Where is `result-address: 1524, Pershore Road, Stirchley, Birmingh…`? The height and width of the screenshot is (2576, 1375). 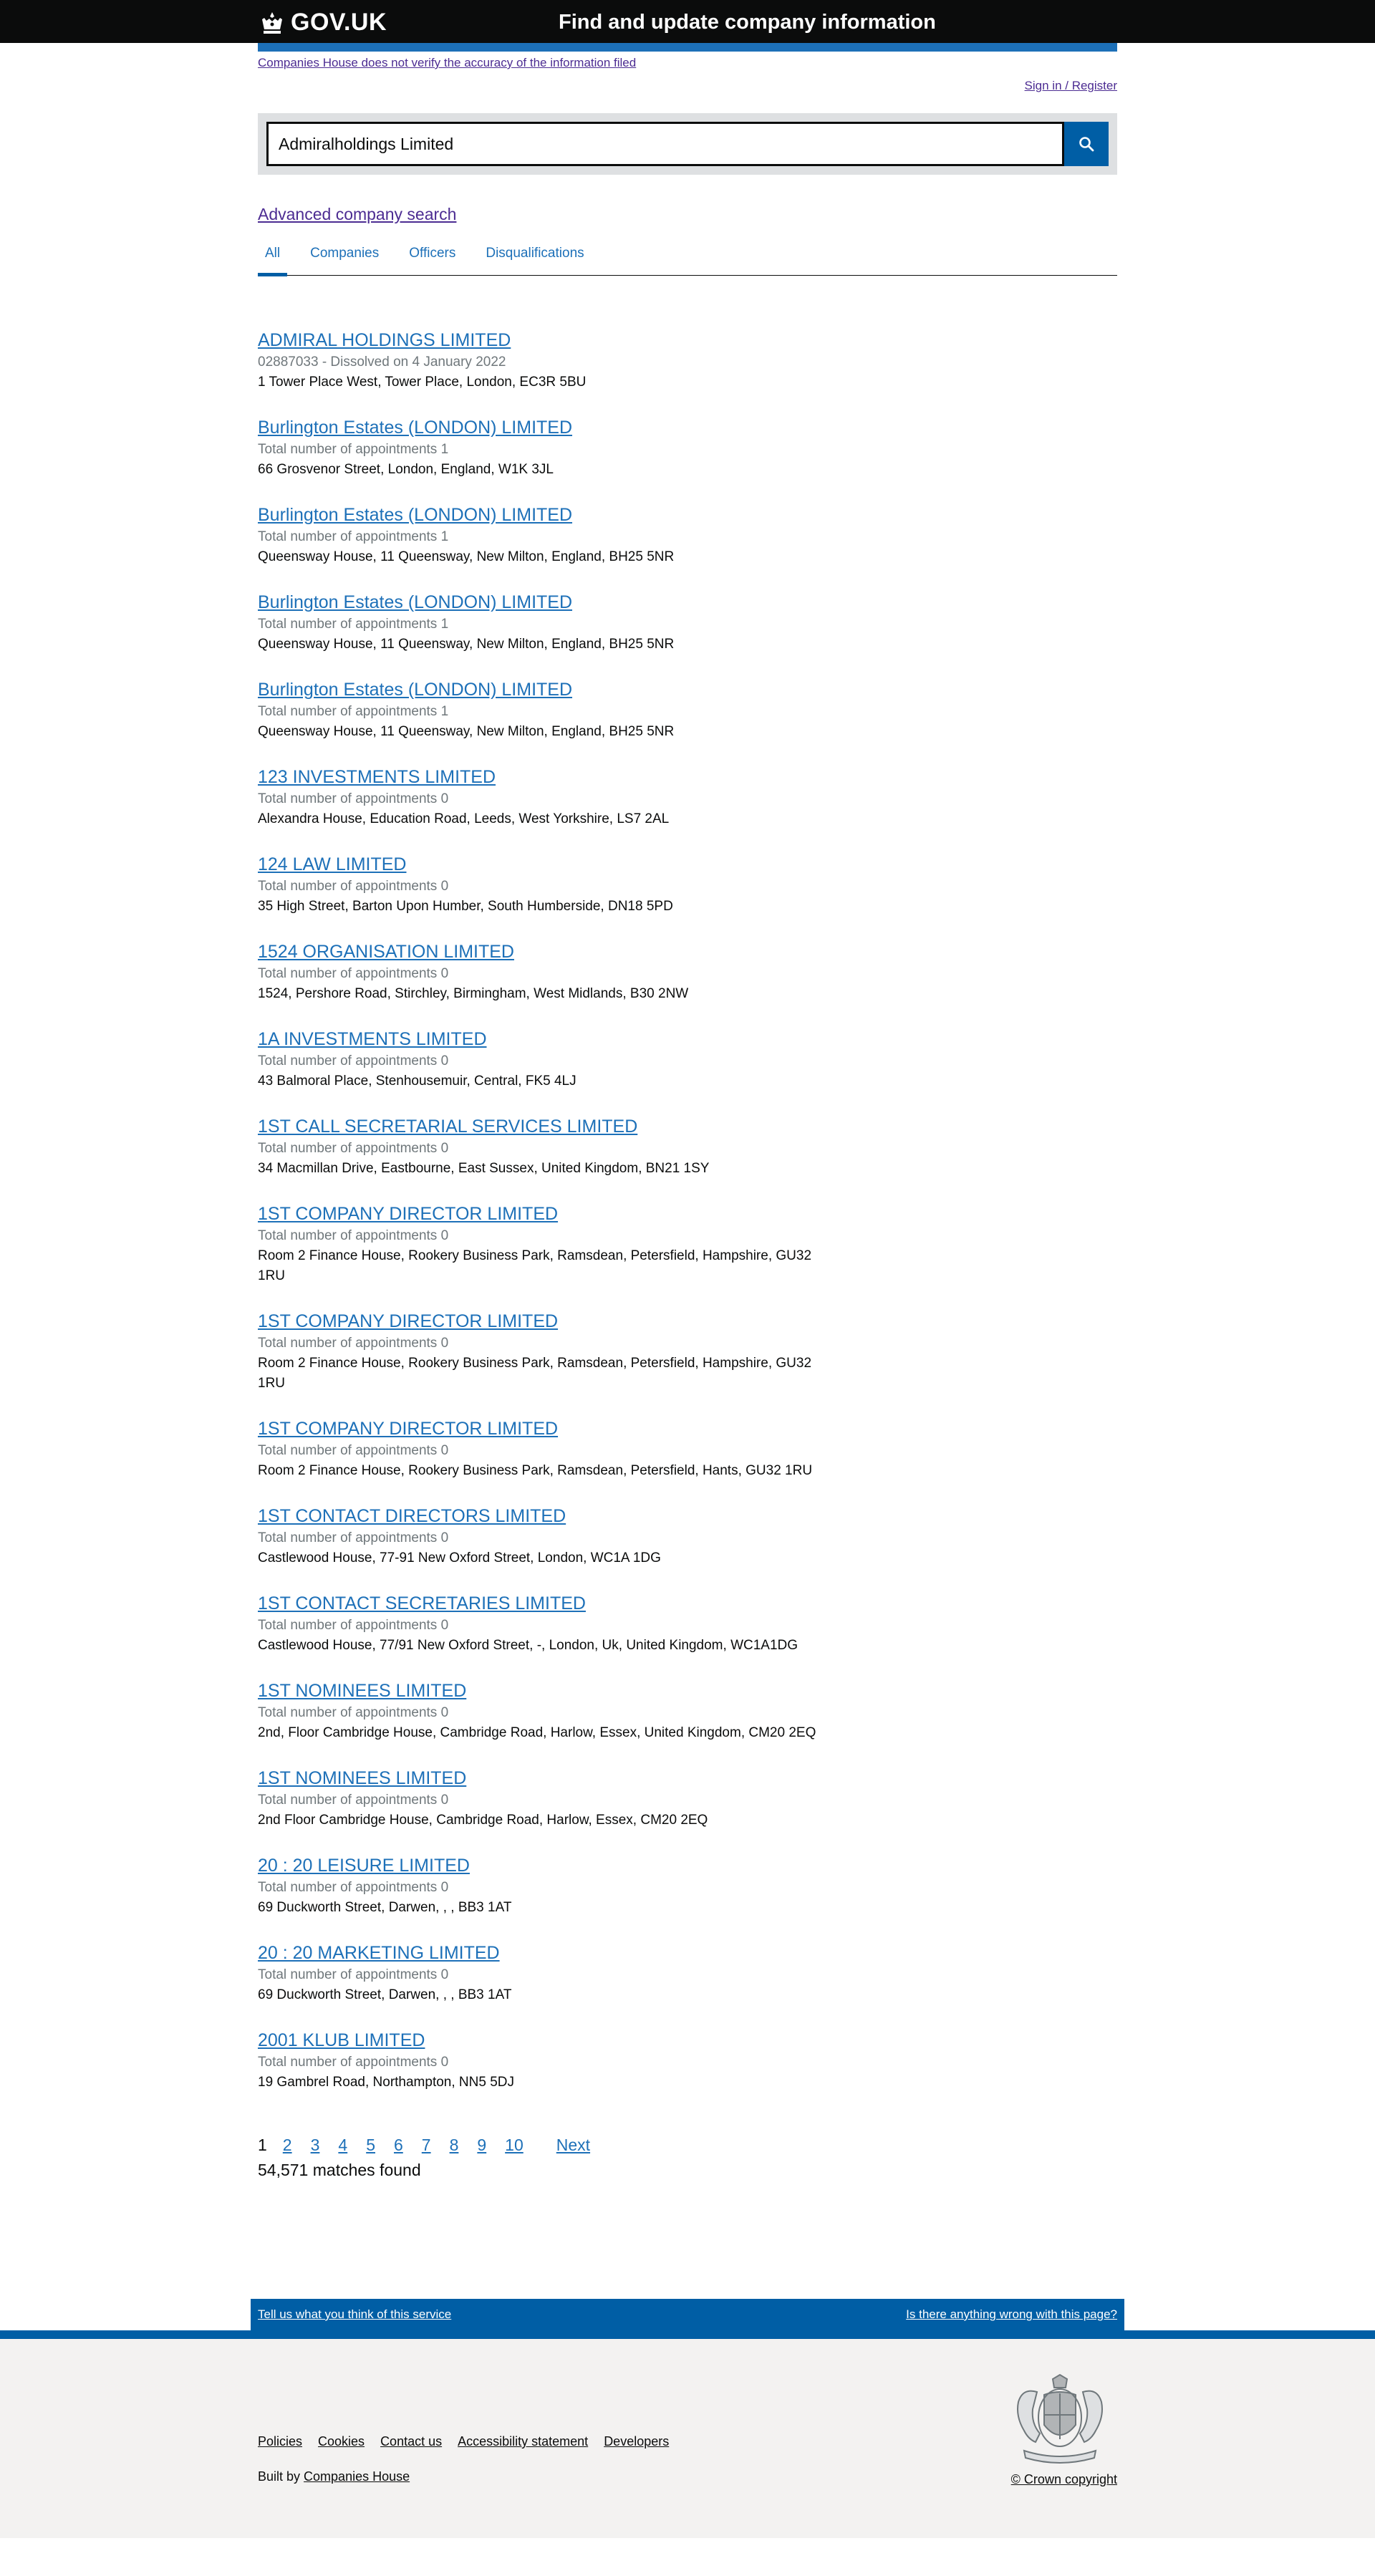 result-address: 1524, Pershore Road, Stirchley, Birmingh… is located at coordinates (474, 994).